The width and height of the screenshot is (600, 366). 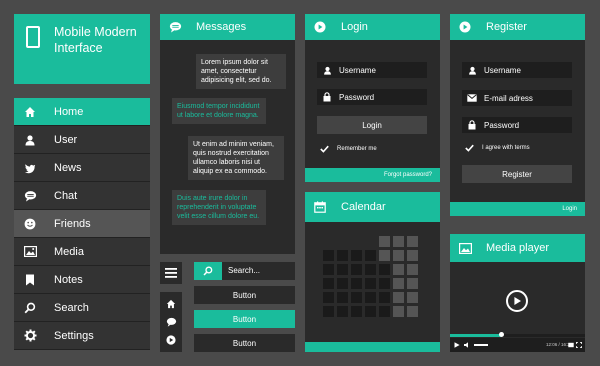 I want to click on calendar-header: Calendar, so click(x=372, y=207).